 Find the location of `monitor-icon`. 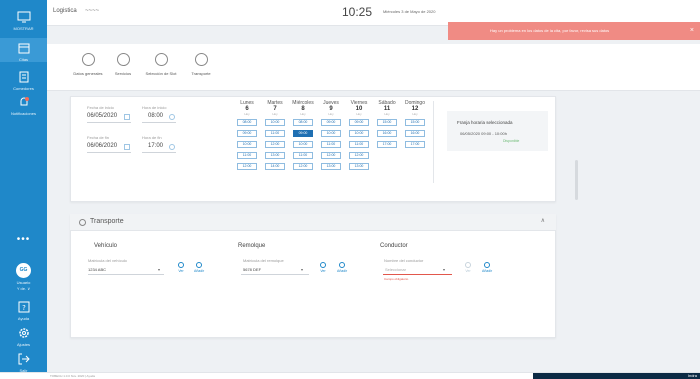

monitor-icon is located at coordinates (23, 17).